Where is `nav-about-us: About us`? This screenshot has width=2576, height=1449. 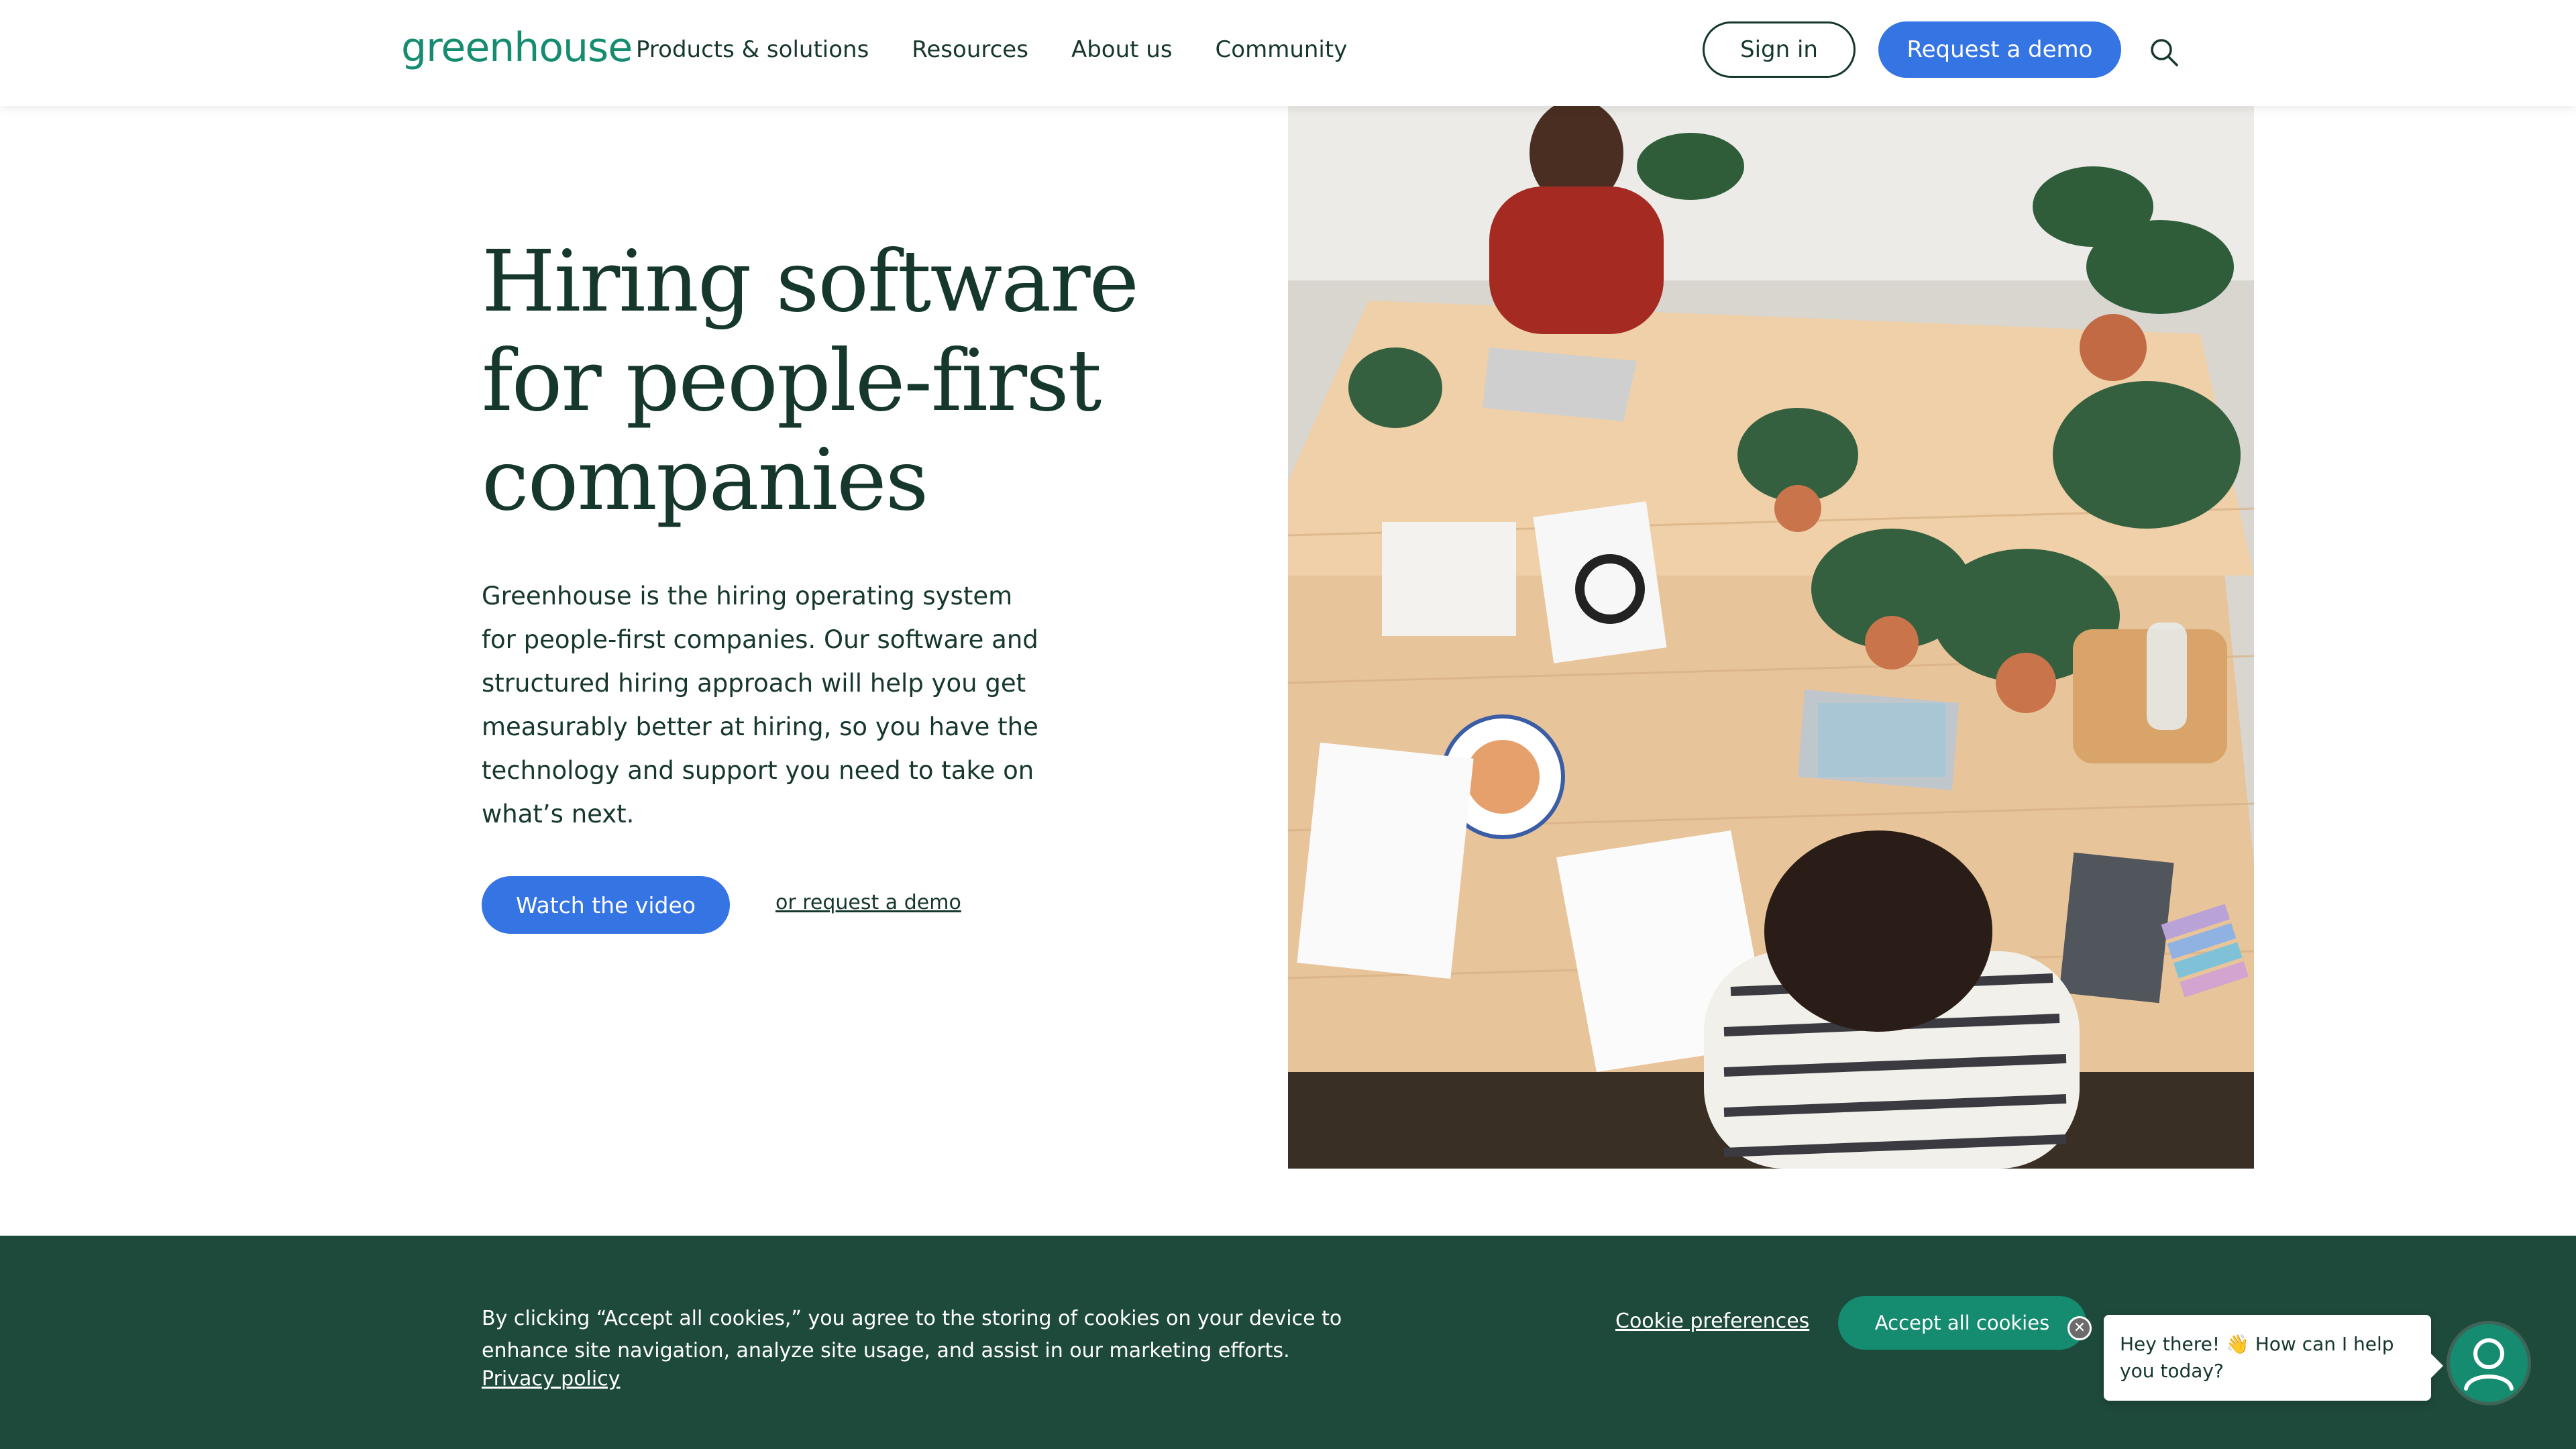 nav-about-us: About us is located at coordinates (1122, 49).